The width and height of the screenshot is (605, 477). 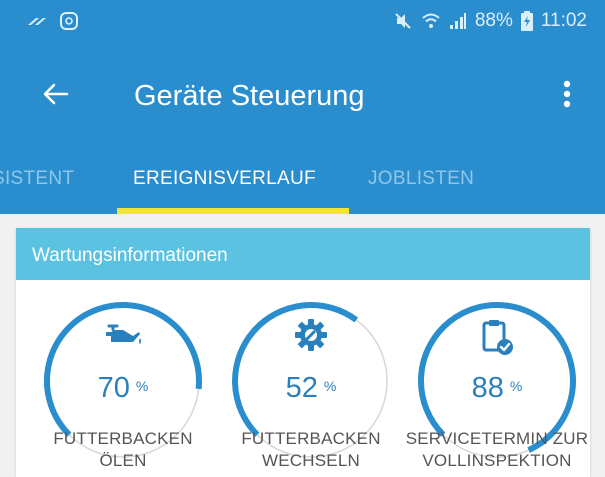 I want to click on page-title: Geräte Steuerung, so click(x=249, y=96).